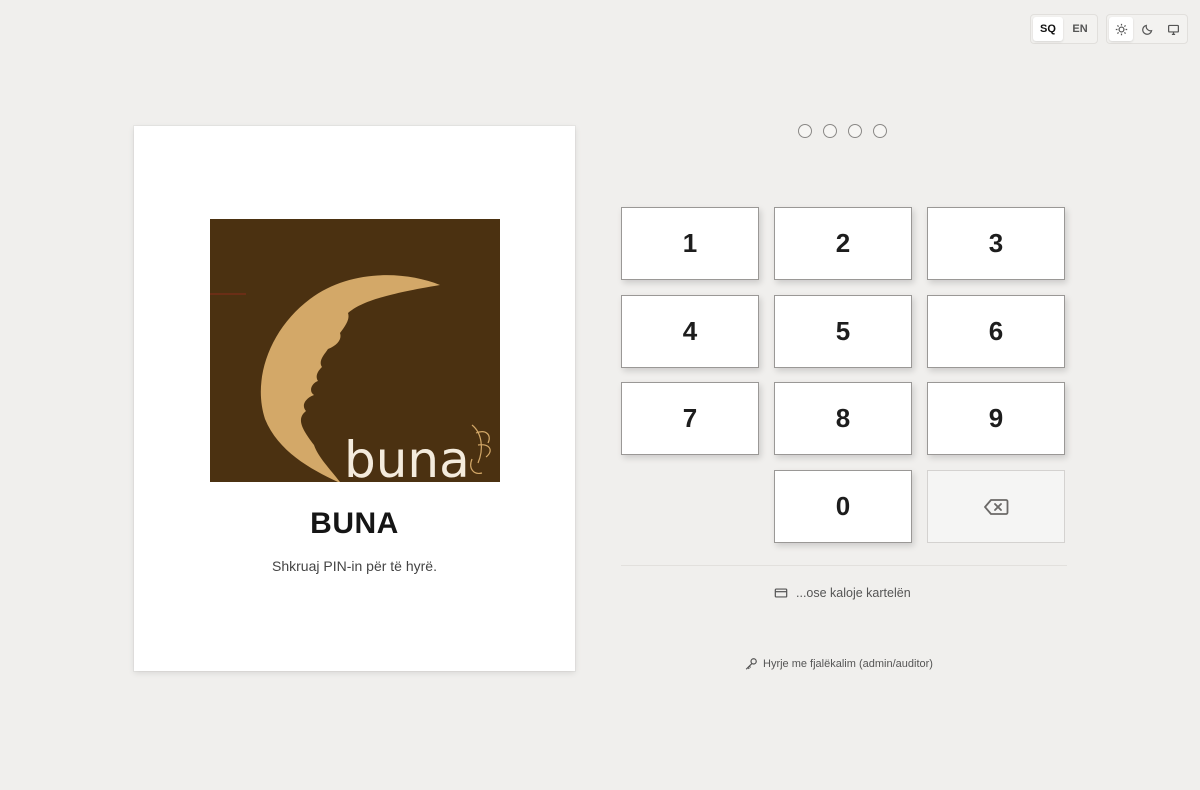 Image resolution: width=1200 pixels, height=790 pixels. What do you see at coordinates (751, 664) in the screenshot?
I see `key-icon` at bounding box center [751, 664].